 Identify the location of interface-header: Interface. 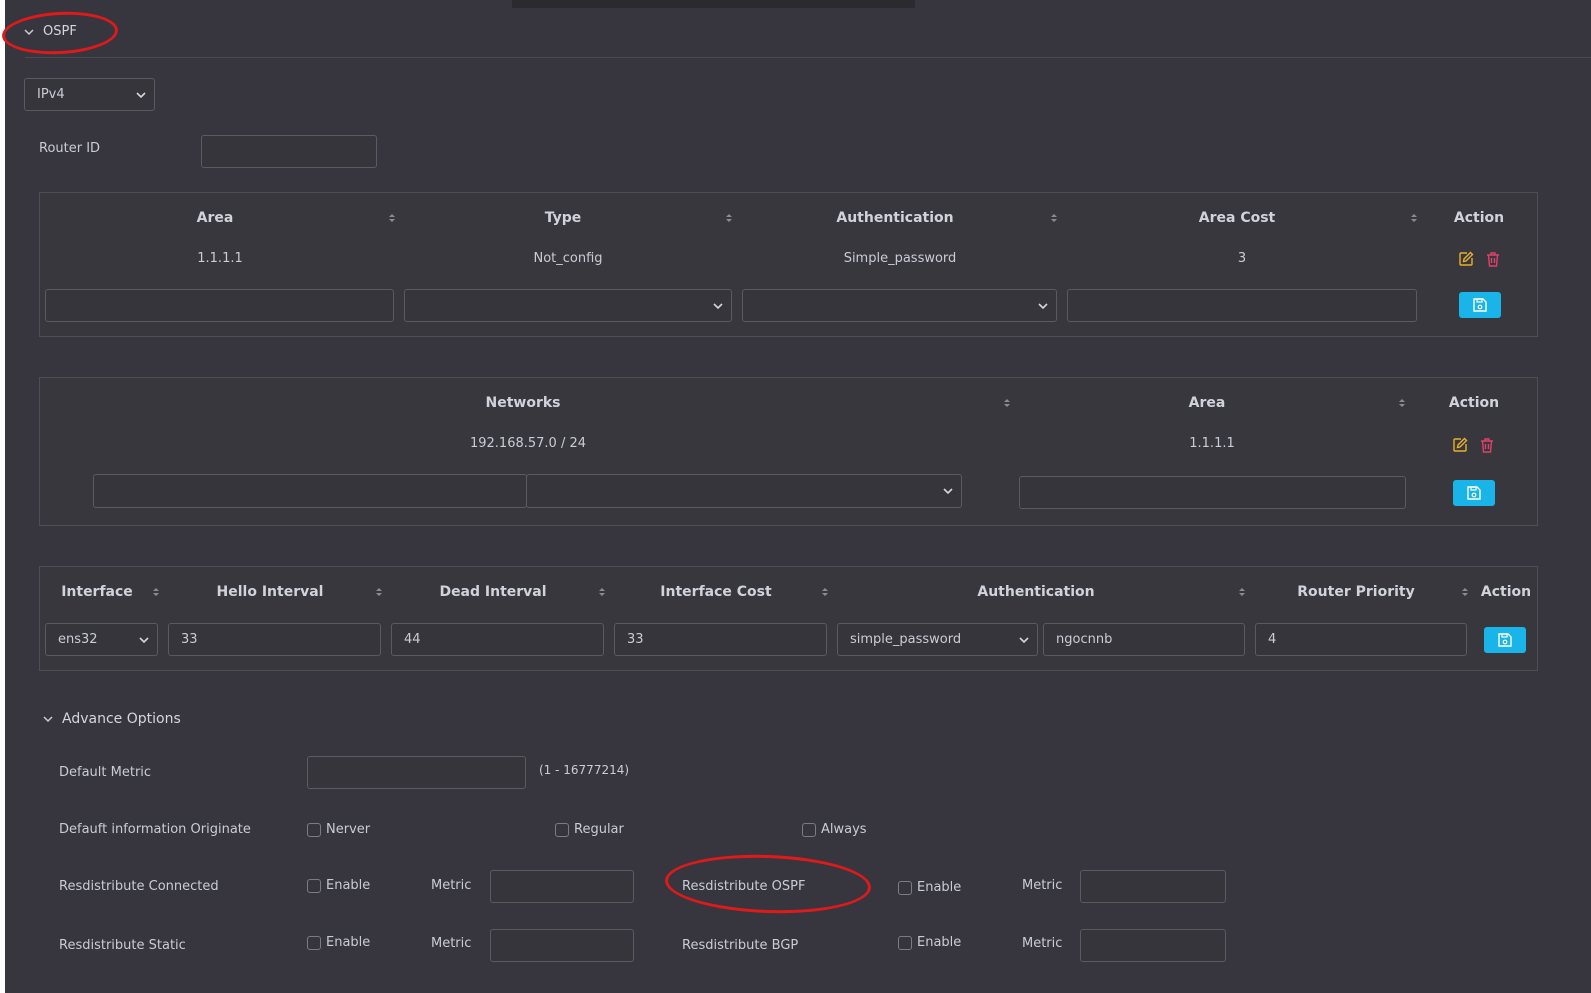
(97, 592).